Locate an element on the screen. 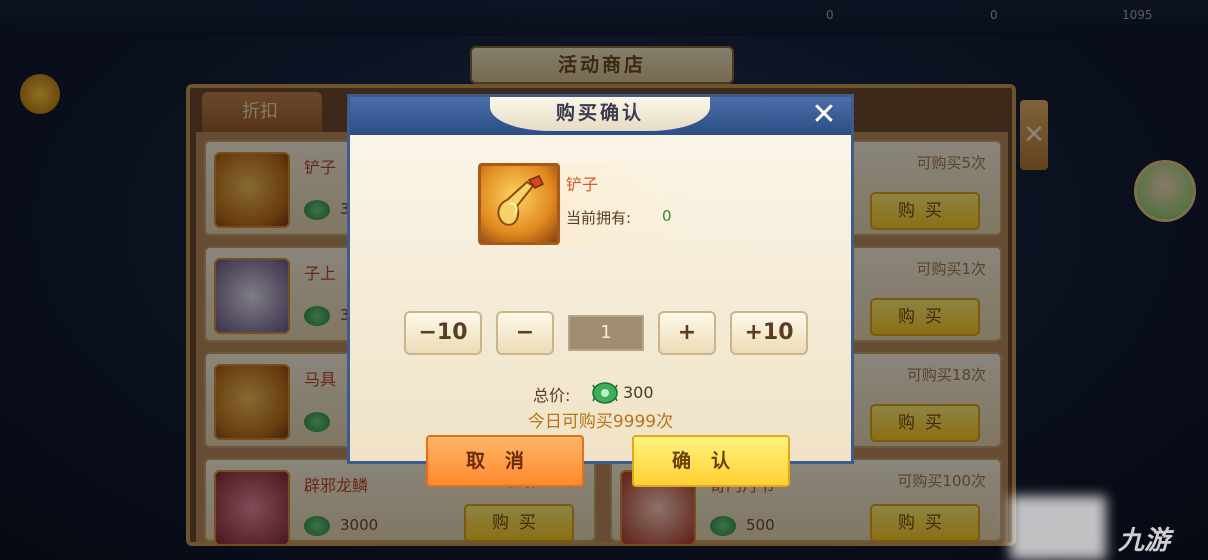 Image resolution: width=1208 pixels, height=560 pixels. minus-10-button: −10 is located at coordinates (443, 333).